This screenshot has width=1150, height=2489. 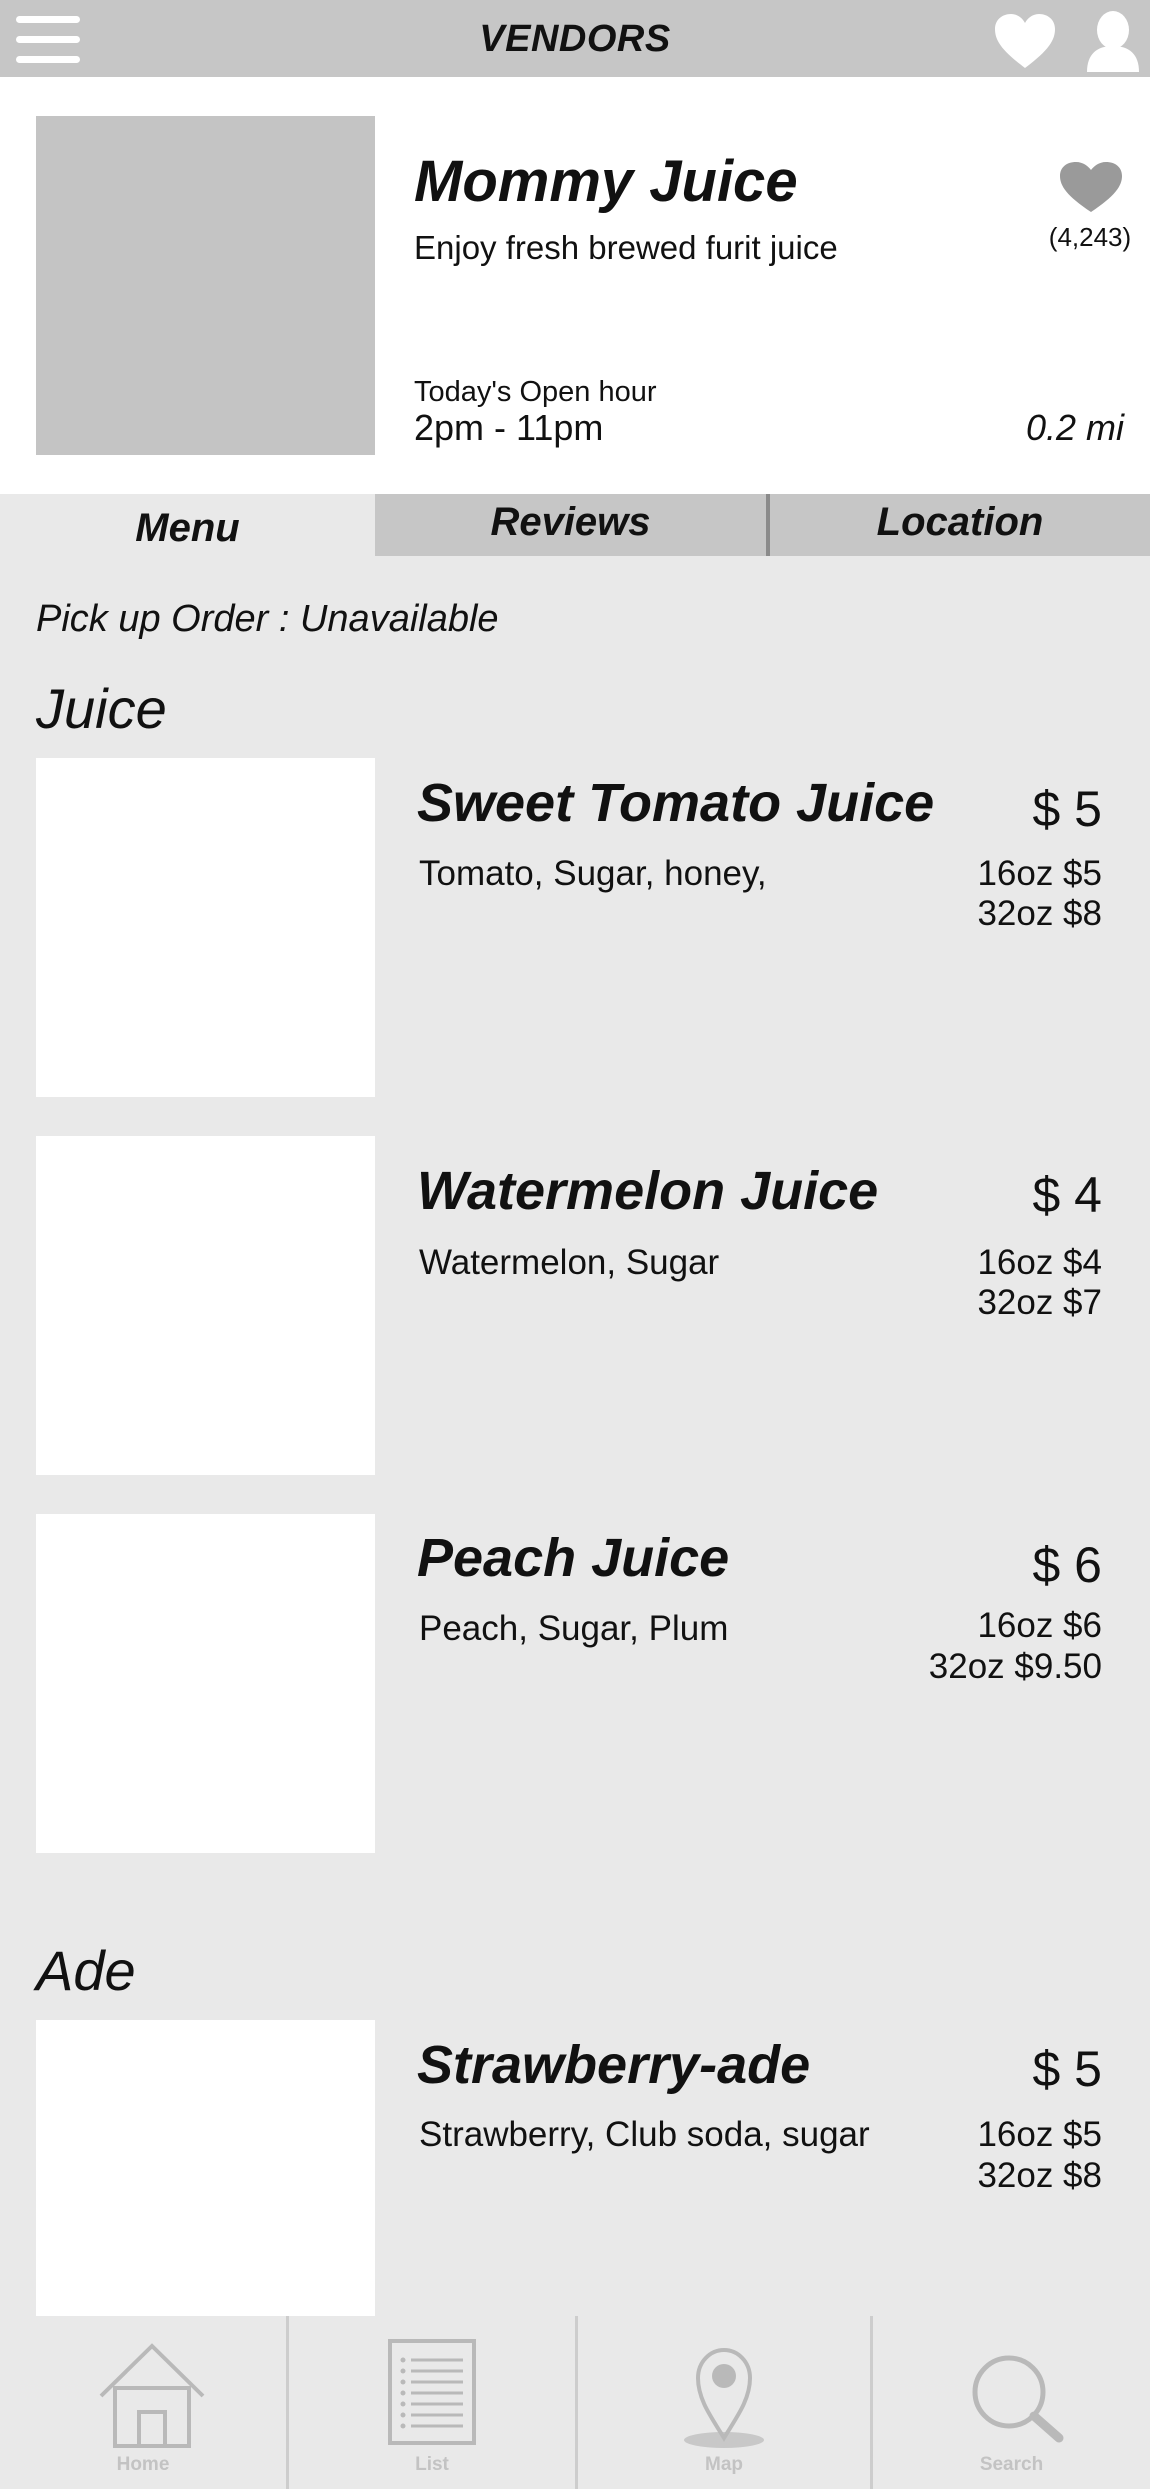 I want to click on section-title-ade: Ade, so click(x=86, y=1970).